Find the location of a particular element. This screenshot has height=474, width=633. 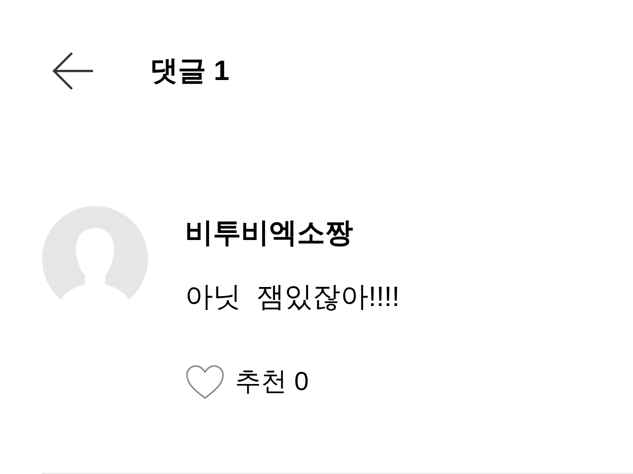

recommend-button: 추천 0 is located at coordinates (292, 381).